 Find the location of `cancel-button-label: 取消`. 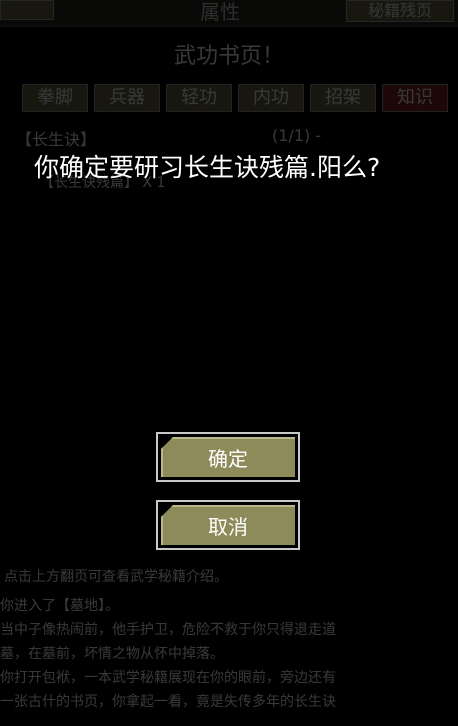

cancel-button-label: 取消 is located at coordinates (228, 525).